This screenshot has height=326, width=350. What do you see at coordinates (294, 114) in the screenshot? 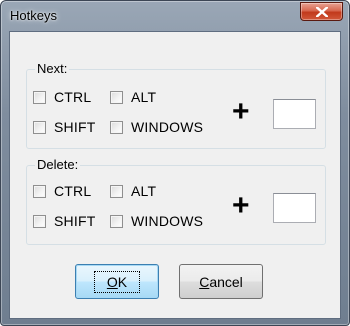
I see `next-key-input` at bounding box center [294, 114].